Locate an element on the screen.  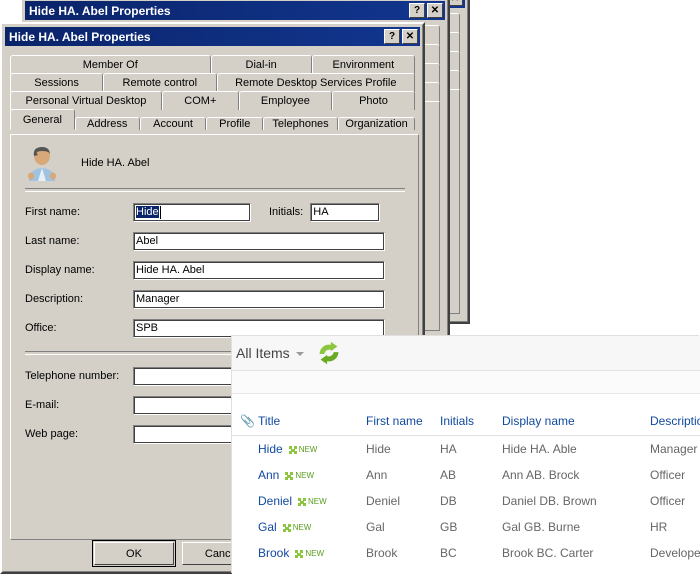
row-title-cell: Hide NEW is located at coordinates (312, 449).